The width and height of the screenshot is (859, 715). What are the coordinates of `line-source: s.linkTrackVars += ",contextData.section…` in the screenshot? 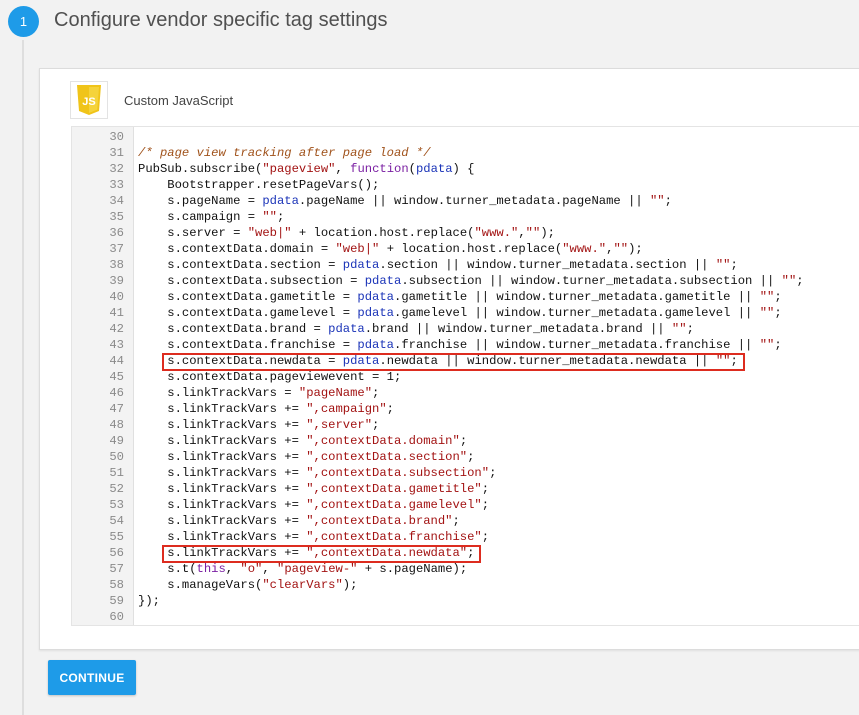 It's located at (299, 457).